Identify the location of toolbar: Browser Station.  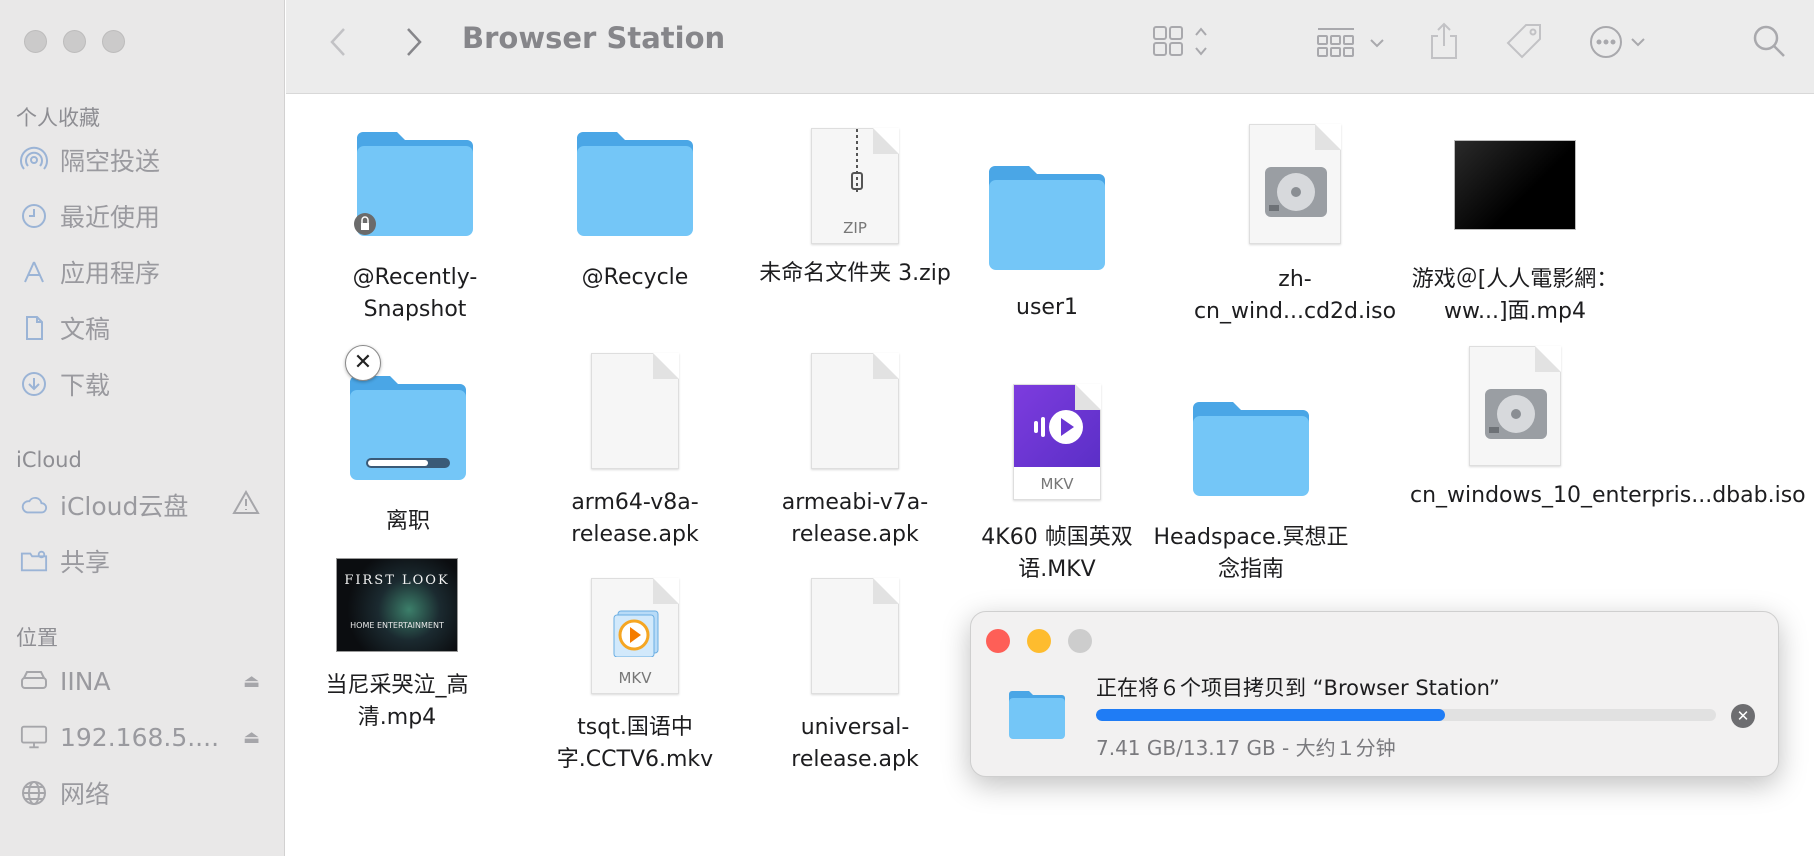
(1050, 47).